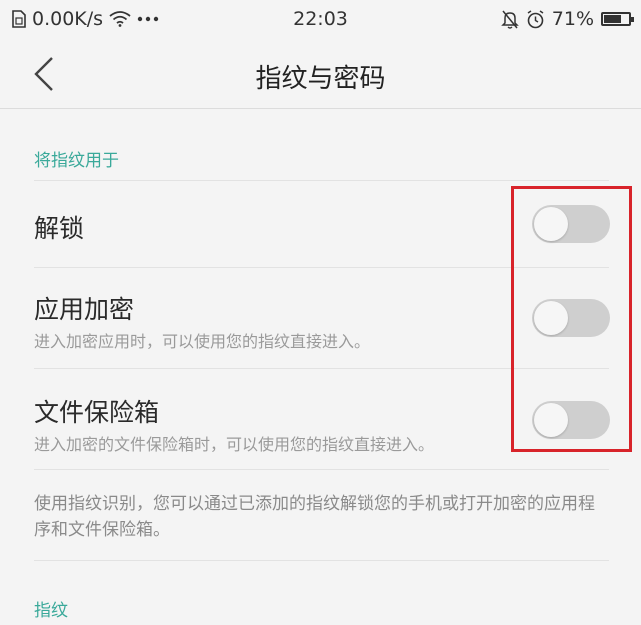  What do you see at coordinates (51, 611) in the screenshot?
I see `section-header-fingerprint: 指纹` at bounding box center [51, 611].